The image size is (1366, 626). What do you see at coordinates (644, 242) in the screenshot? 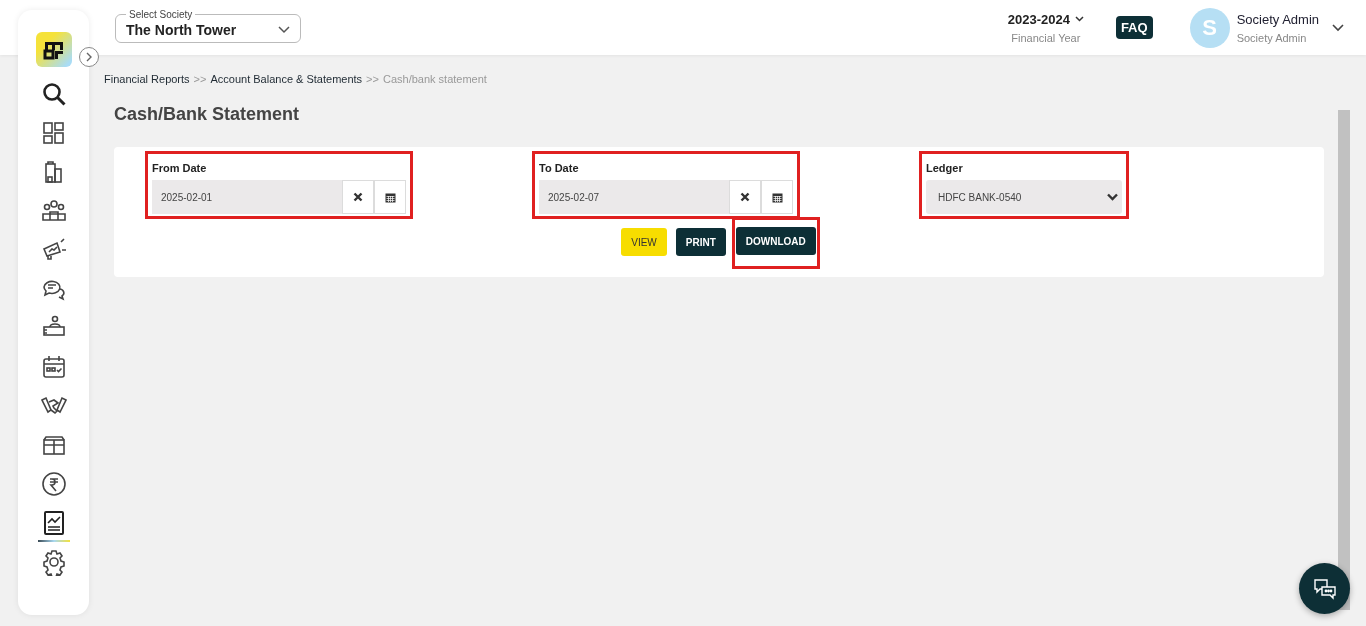
I see `view-button: VIEW` at bounding box center [644, 242].